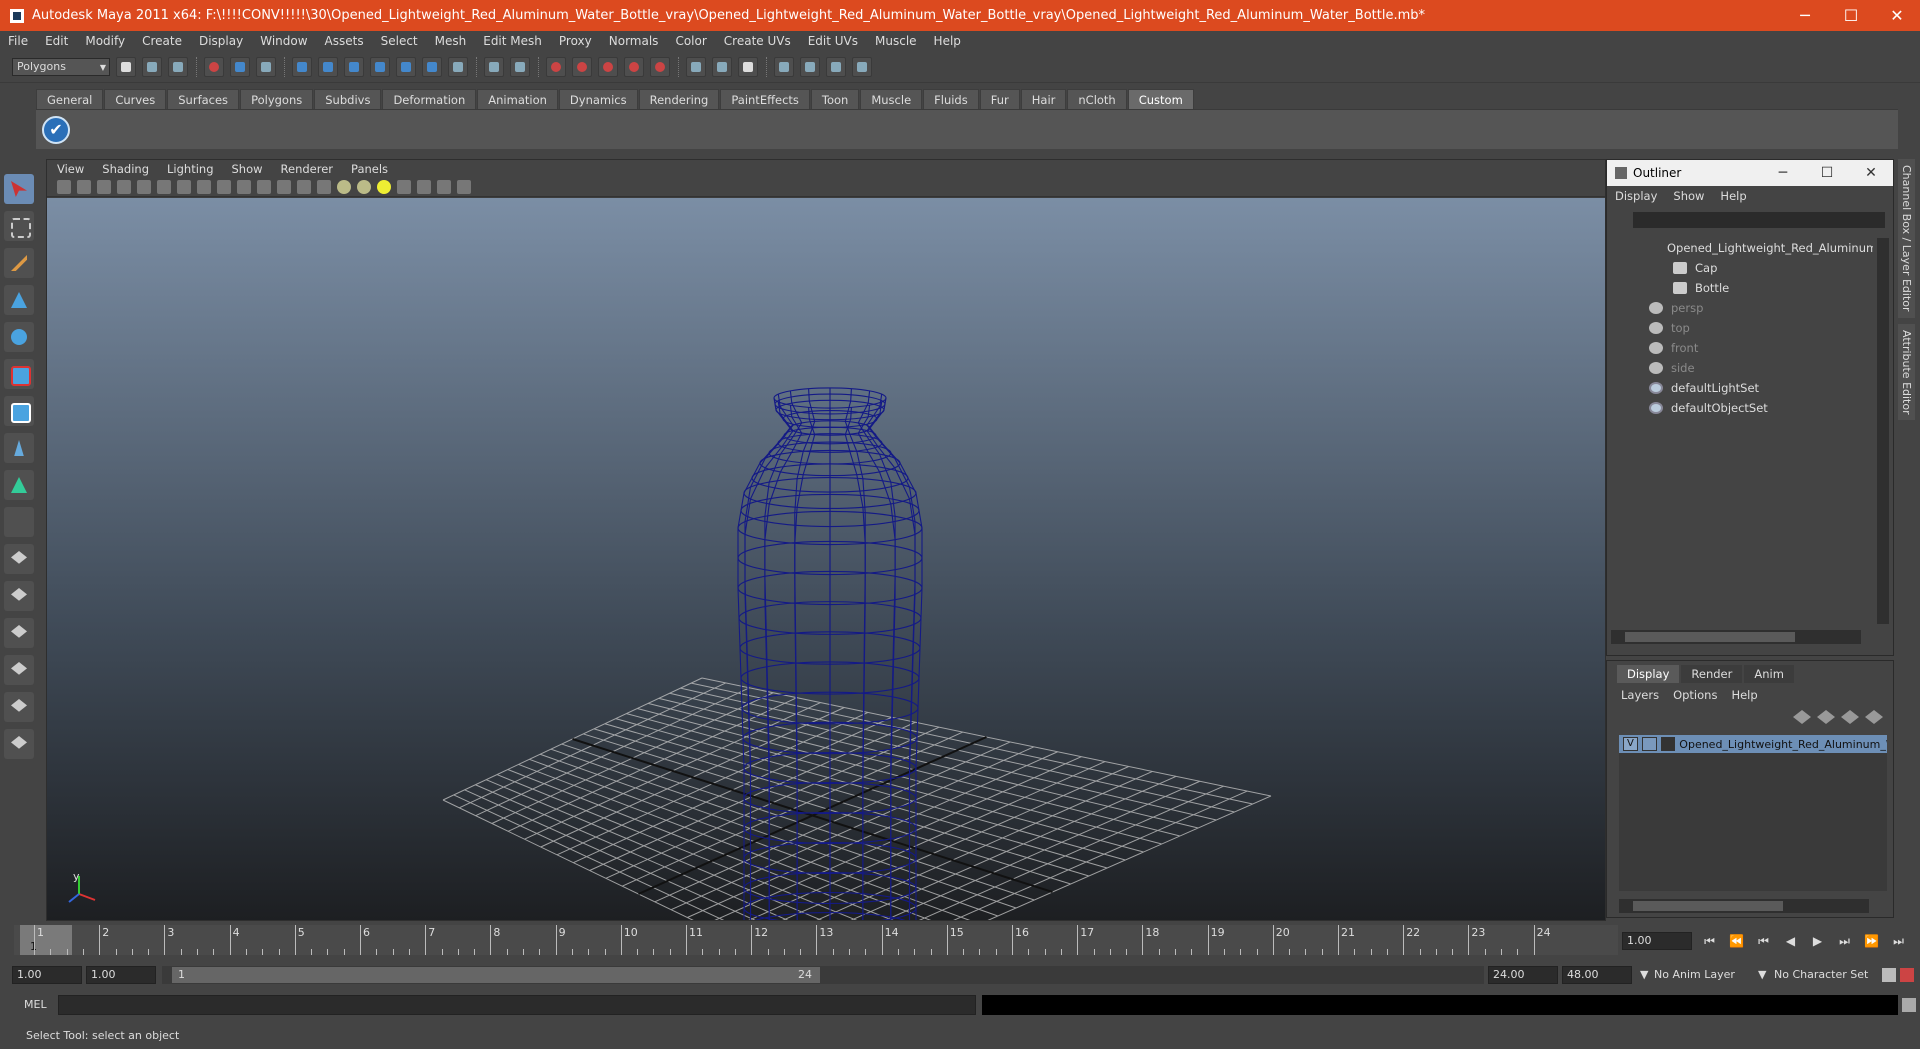  I want to click on rename-icon, so click(722, 66).